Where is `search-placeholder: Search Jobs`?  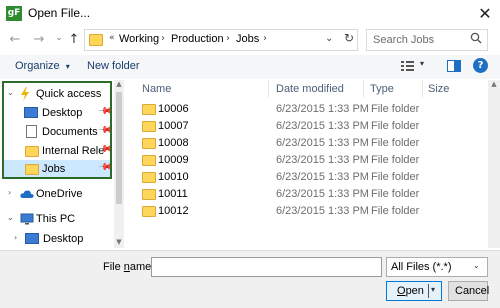
search-placeholder: Search Jobs is located at coordinates (404, 40).